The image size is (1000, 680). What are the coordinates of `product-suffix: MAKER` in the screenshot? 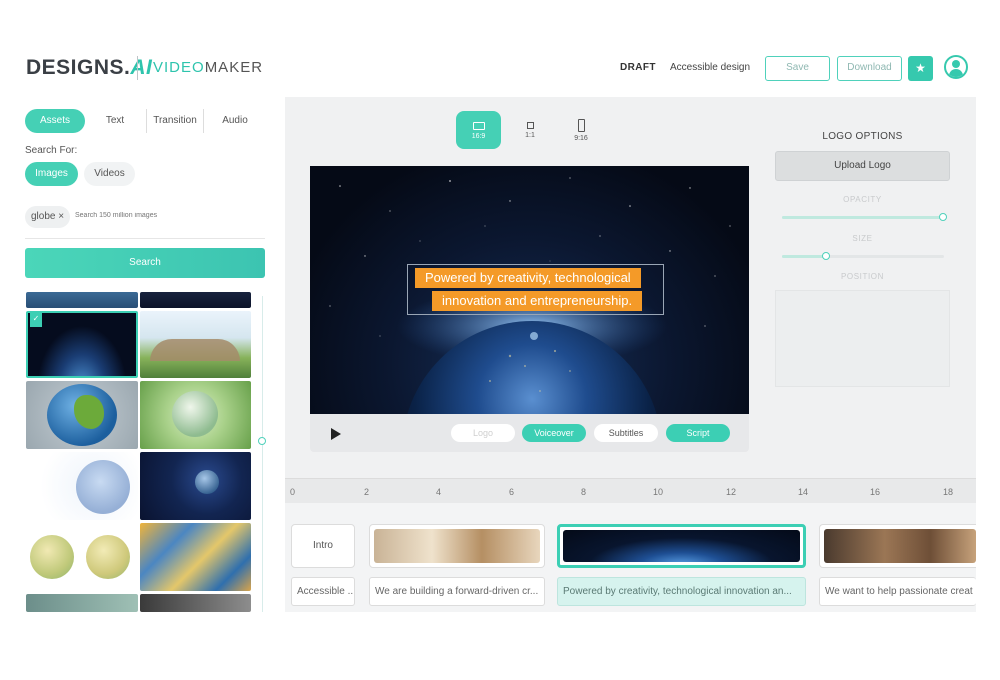 It's located at (234, 67).